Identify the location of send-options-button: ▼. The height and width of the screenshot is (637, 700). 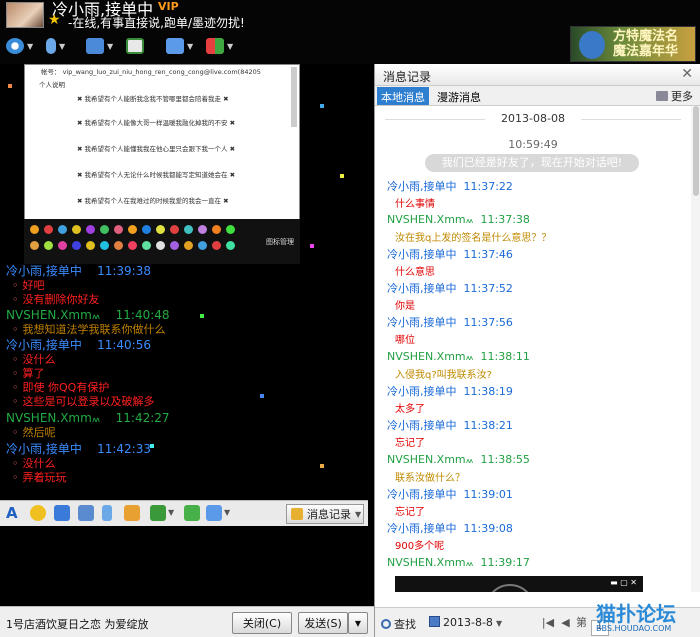
(358, 623).